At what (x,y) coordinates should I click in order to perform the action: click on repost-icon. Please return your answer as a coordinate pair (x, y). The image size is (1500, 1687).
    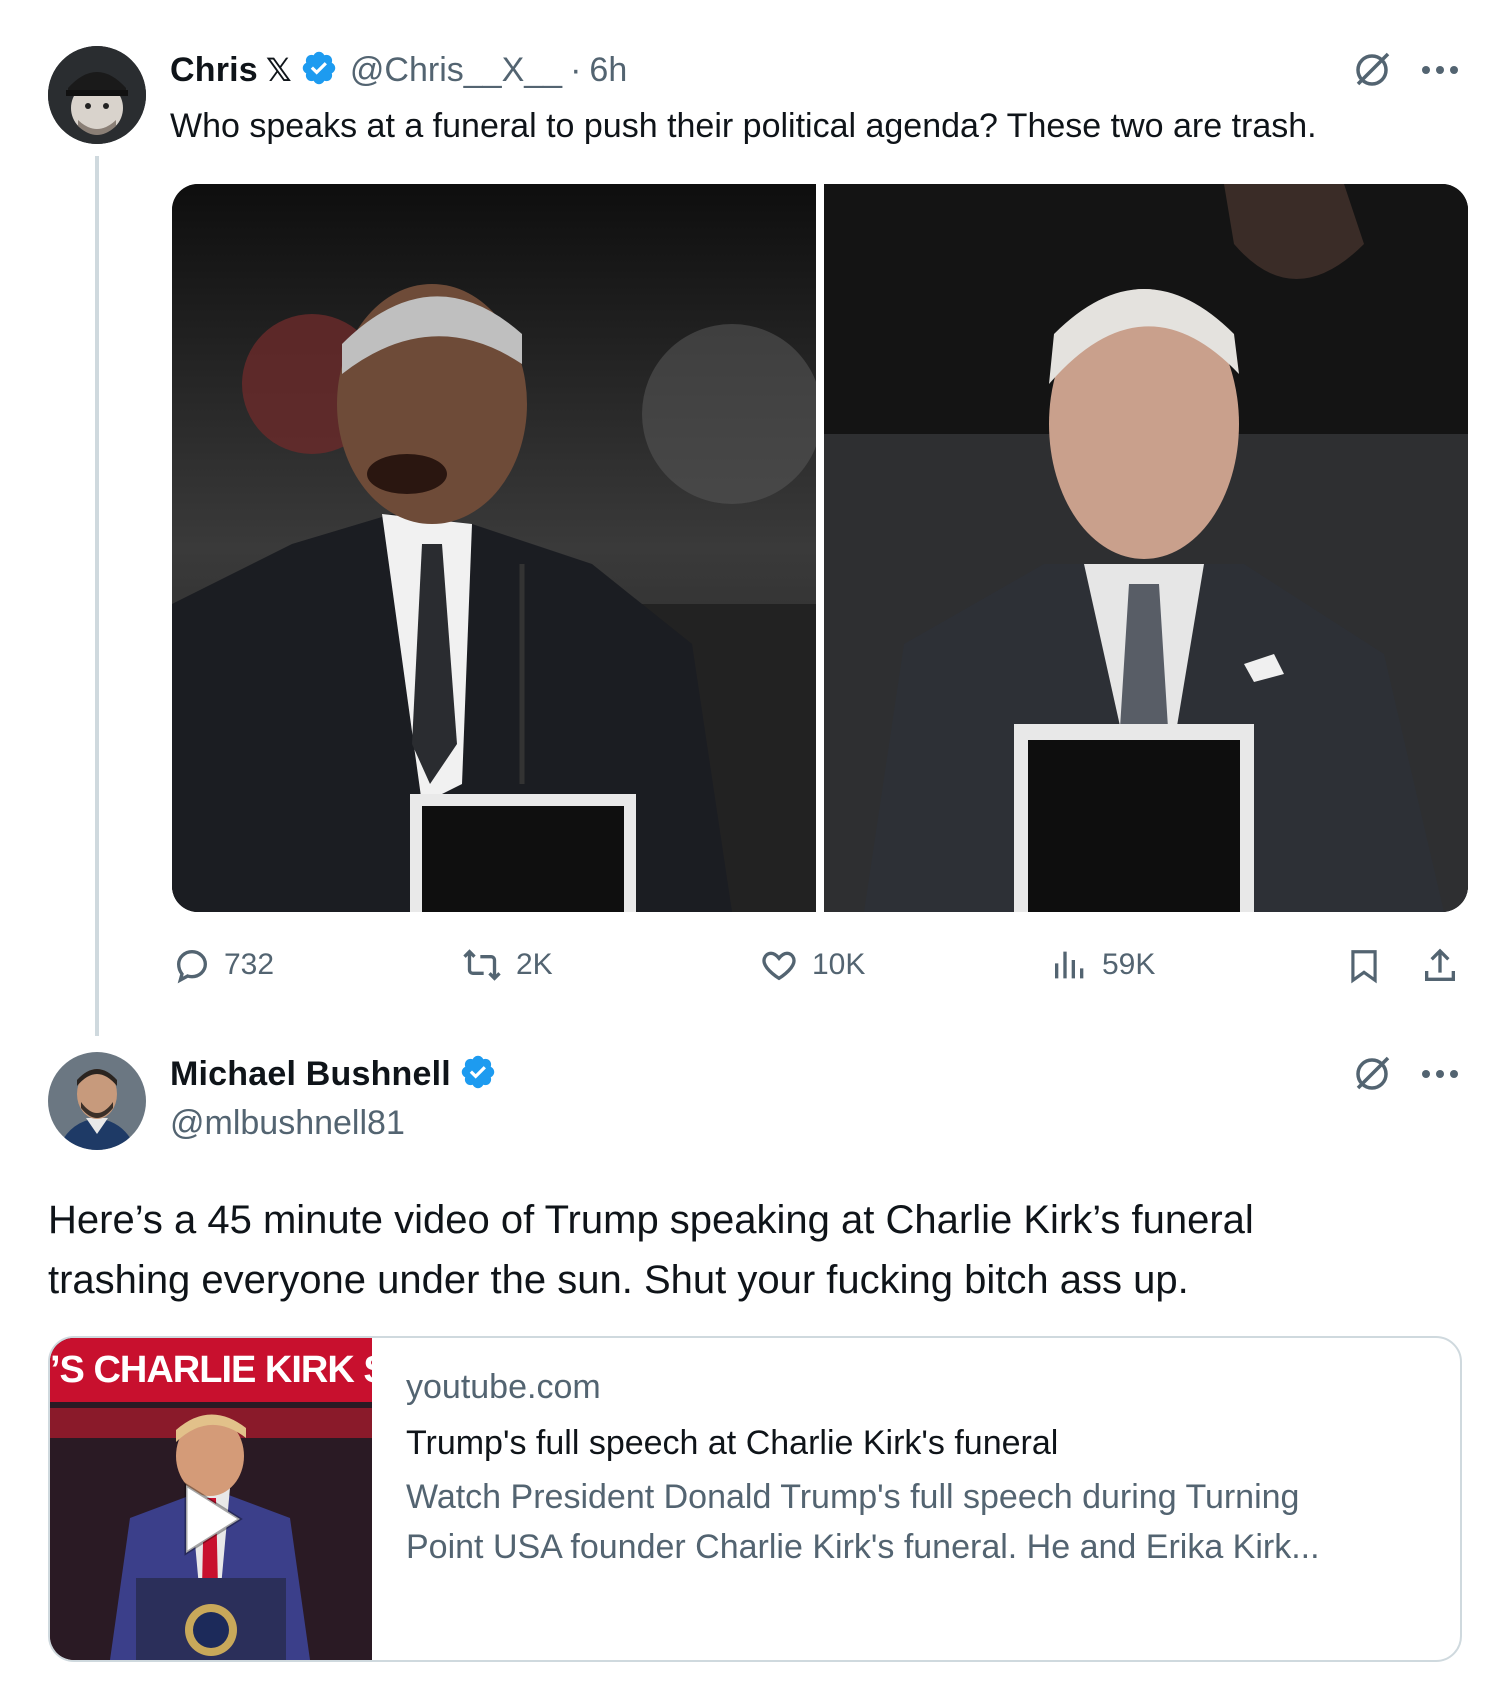
    Looking at the image, I should click on (482, 965).